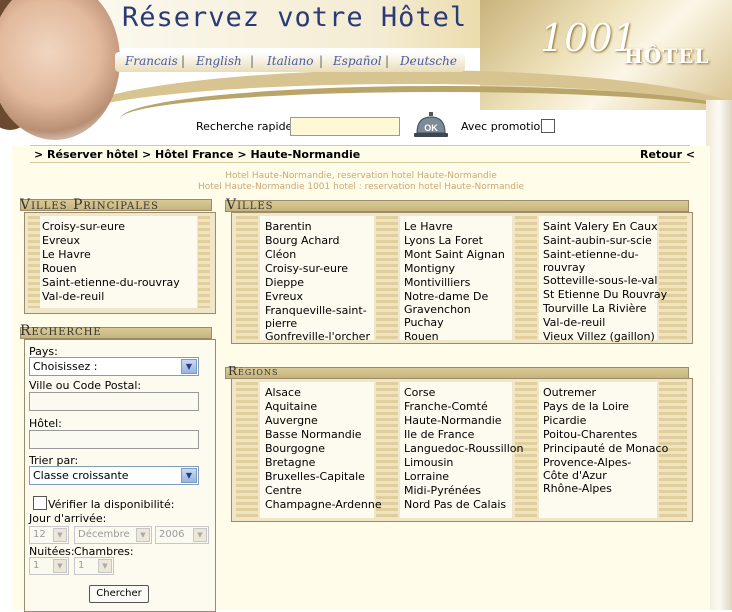  What do you see at coordinates (421, 336) in the screenshot?
I see `ville-link: Rouen` at bounding box center [421, 336].